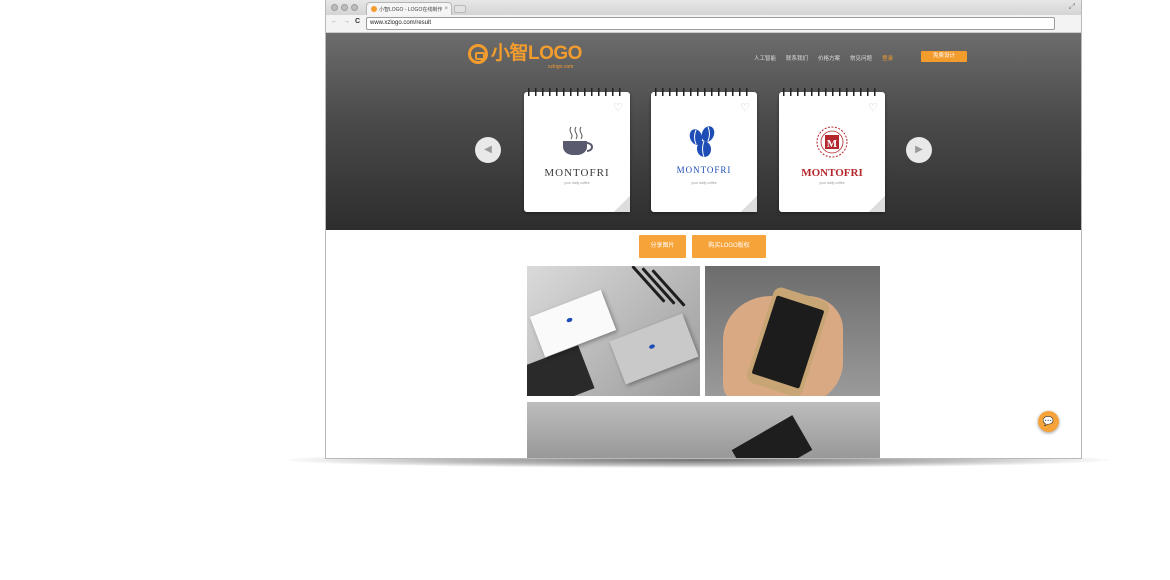 The height and width of the screenshot is (580, 1170). I want to click on tab-bar: 小智LOGO - LOGO在线制作 × ⤢, so click(703, 7).